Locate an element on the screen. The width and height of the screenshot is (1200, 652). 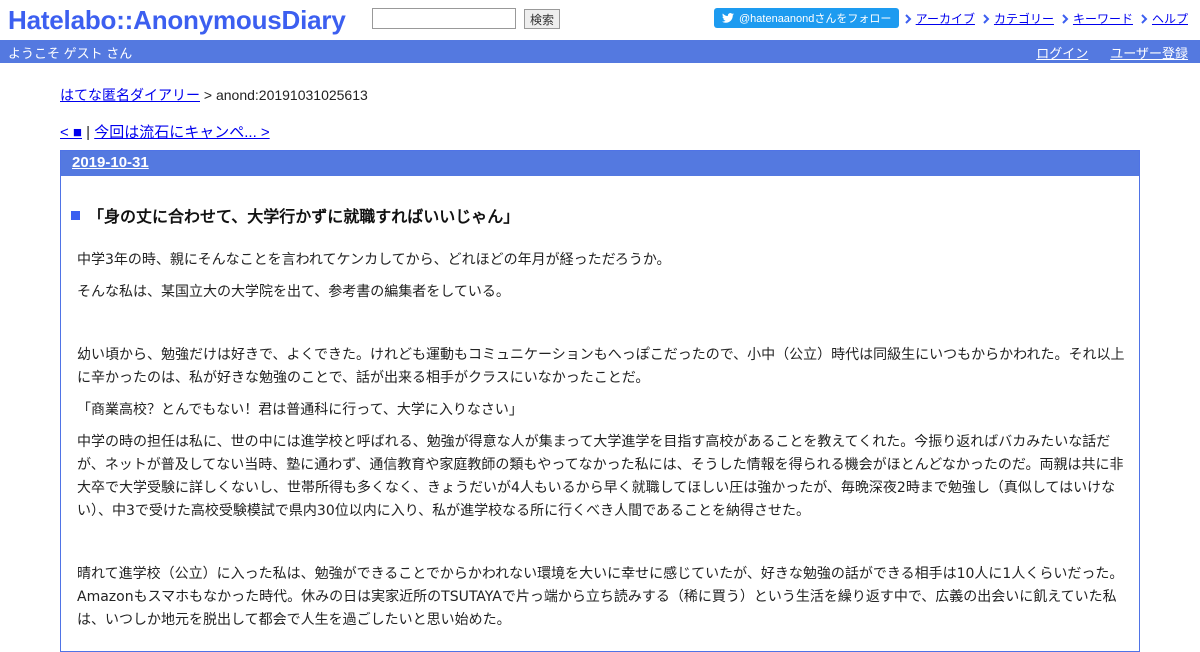
twitter-follow-button: @hatenaanondさんをフォロー is located at coordinates (807, 18).